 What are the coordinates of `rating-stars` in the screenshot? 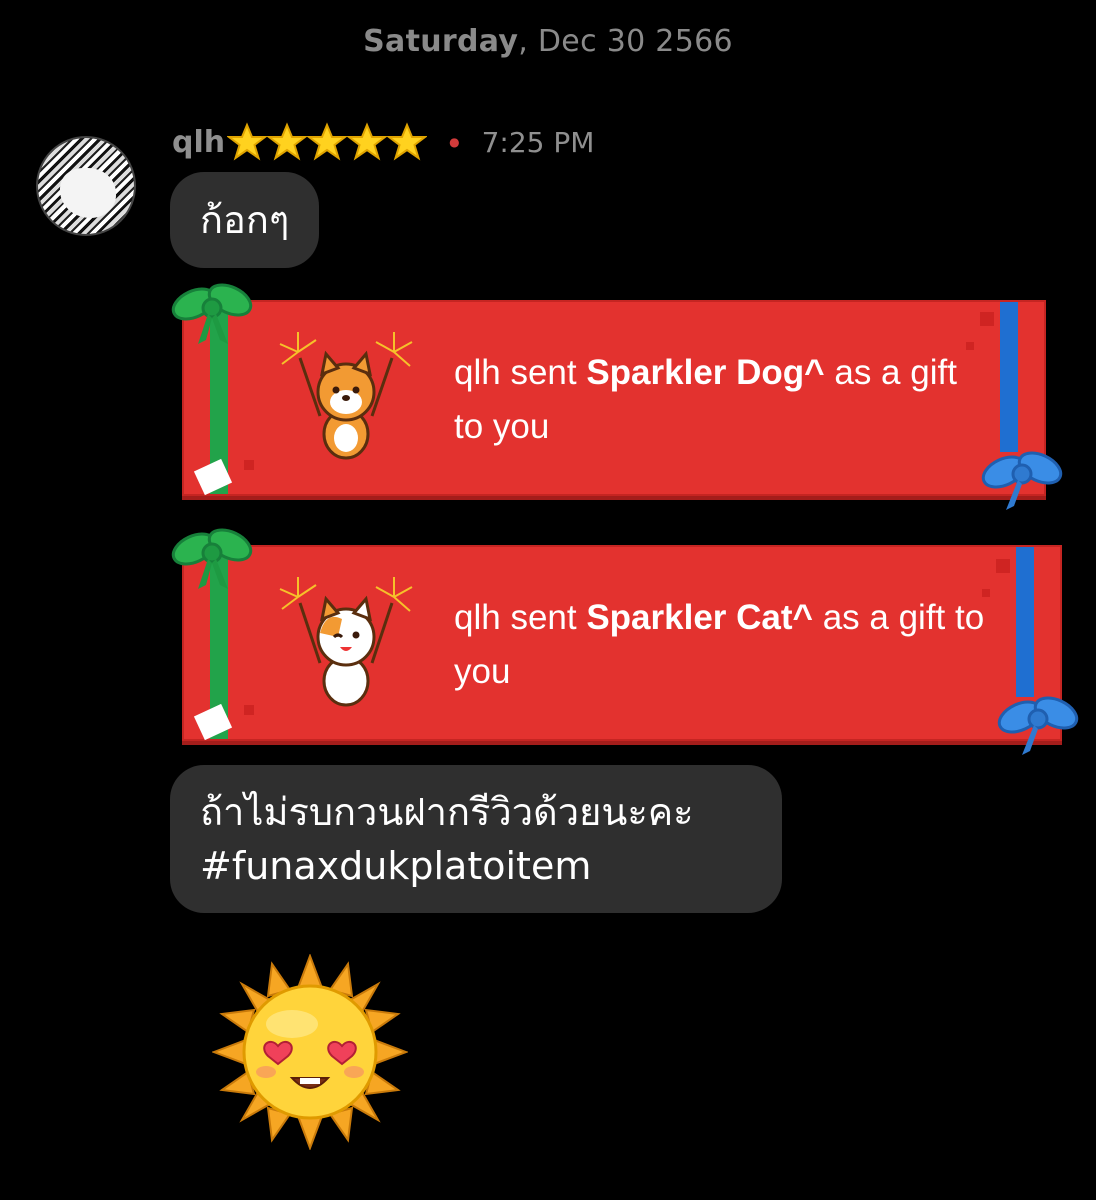 It's located at (327, 142).